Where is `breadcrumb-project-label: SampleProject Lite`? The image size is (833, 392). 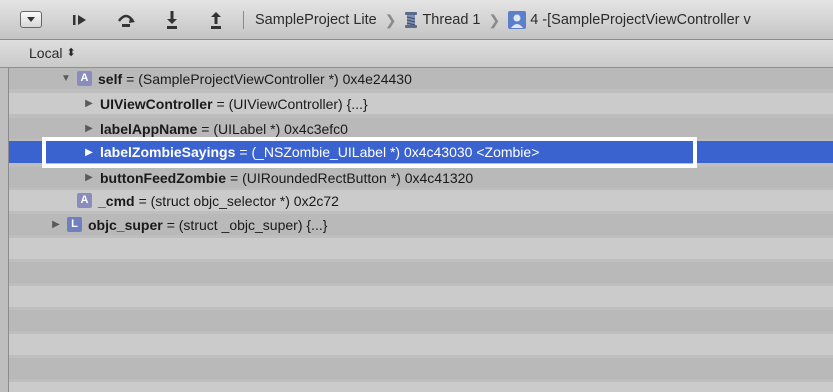
breadcrumb-project-label: SampleProject Lite is located at coordinates (316, 20).